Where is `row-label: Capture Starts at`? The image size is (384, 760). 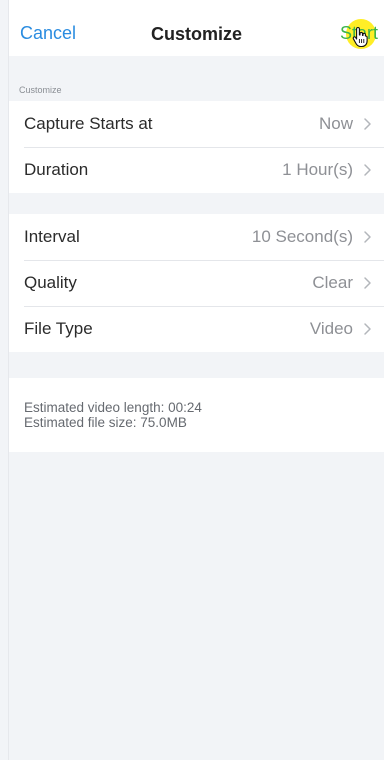
row-label: Capture Starts at is located at coordinates (88, 123).